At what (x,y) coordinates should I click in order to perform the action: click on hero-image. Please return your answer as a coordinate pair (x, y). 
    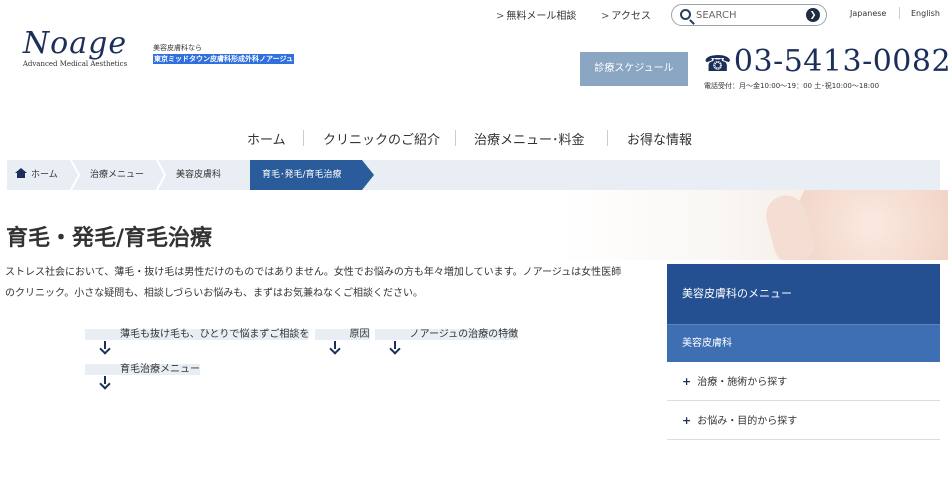
    Looking at the image, I should click on (754, 225).